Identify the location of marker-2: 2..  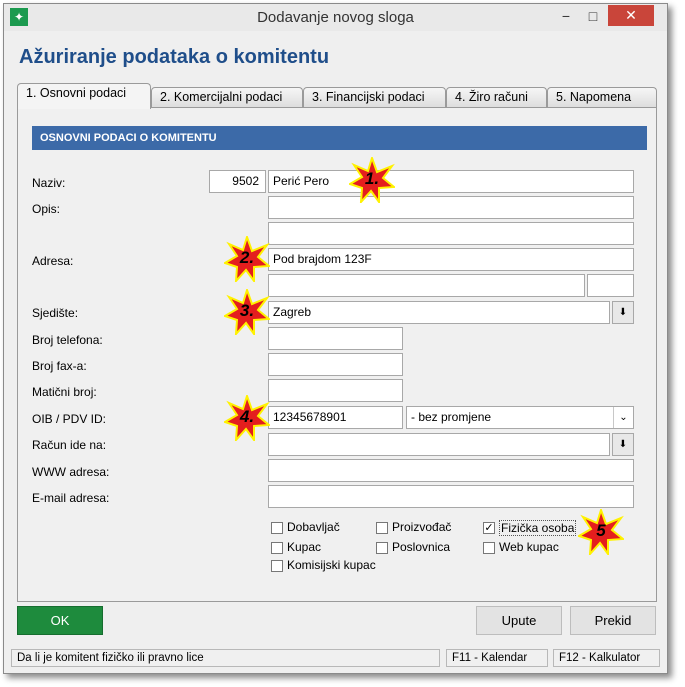
(247, 259).